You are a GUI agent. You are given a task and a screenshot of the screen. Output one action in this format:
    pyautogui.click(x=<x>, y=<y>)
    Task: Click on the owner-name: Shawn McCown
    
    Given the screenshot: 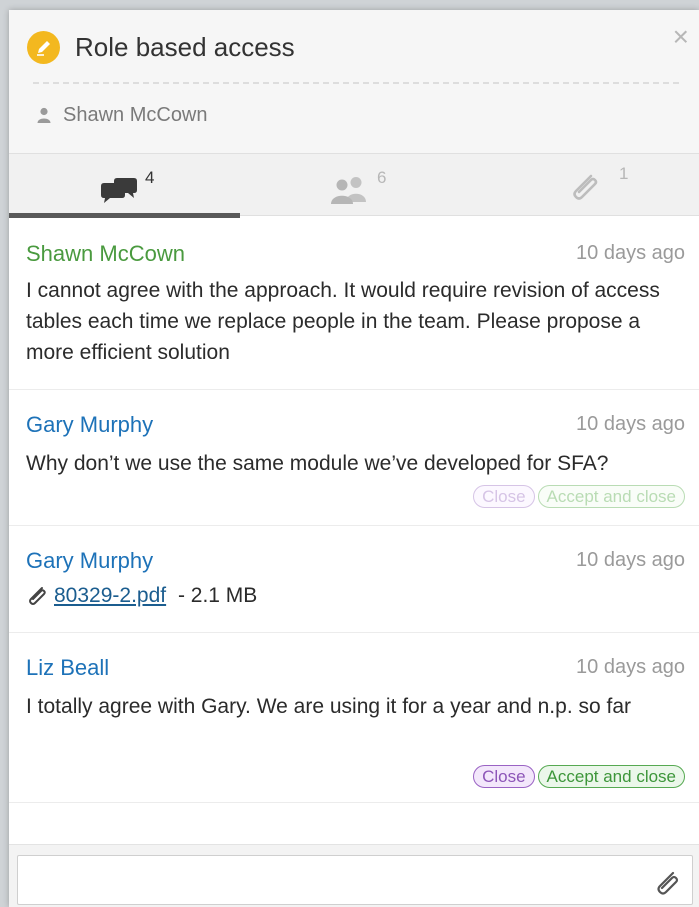 What is the action you would take?
    pyautogui.click(x=135, y=115)
    